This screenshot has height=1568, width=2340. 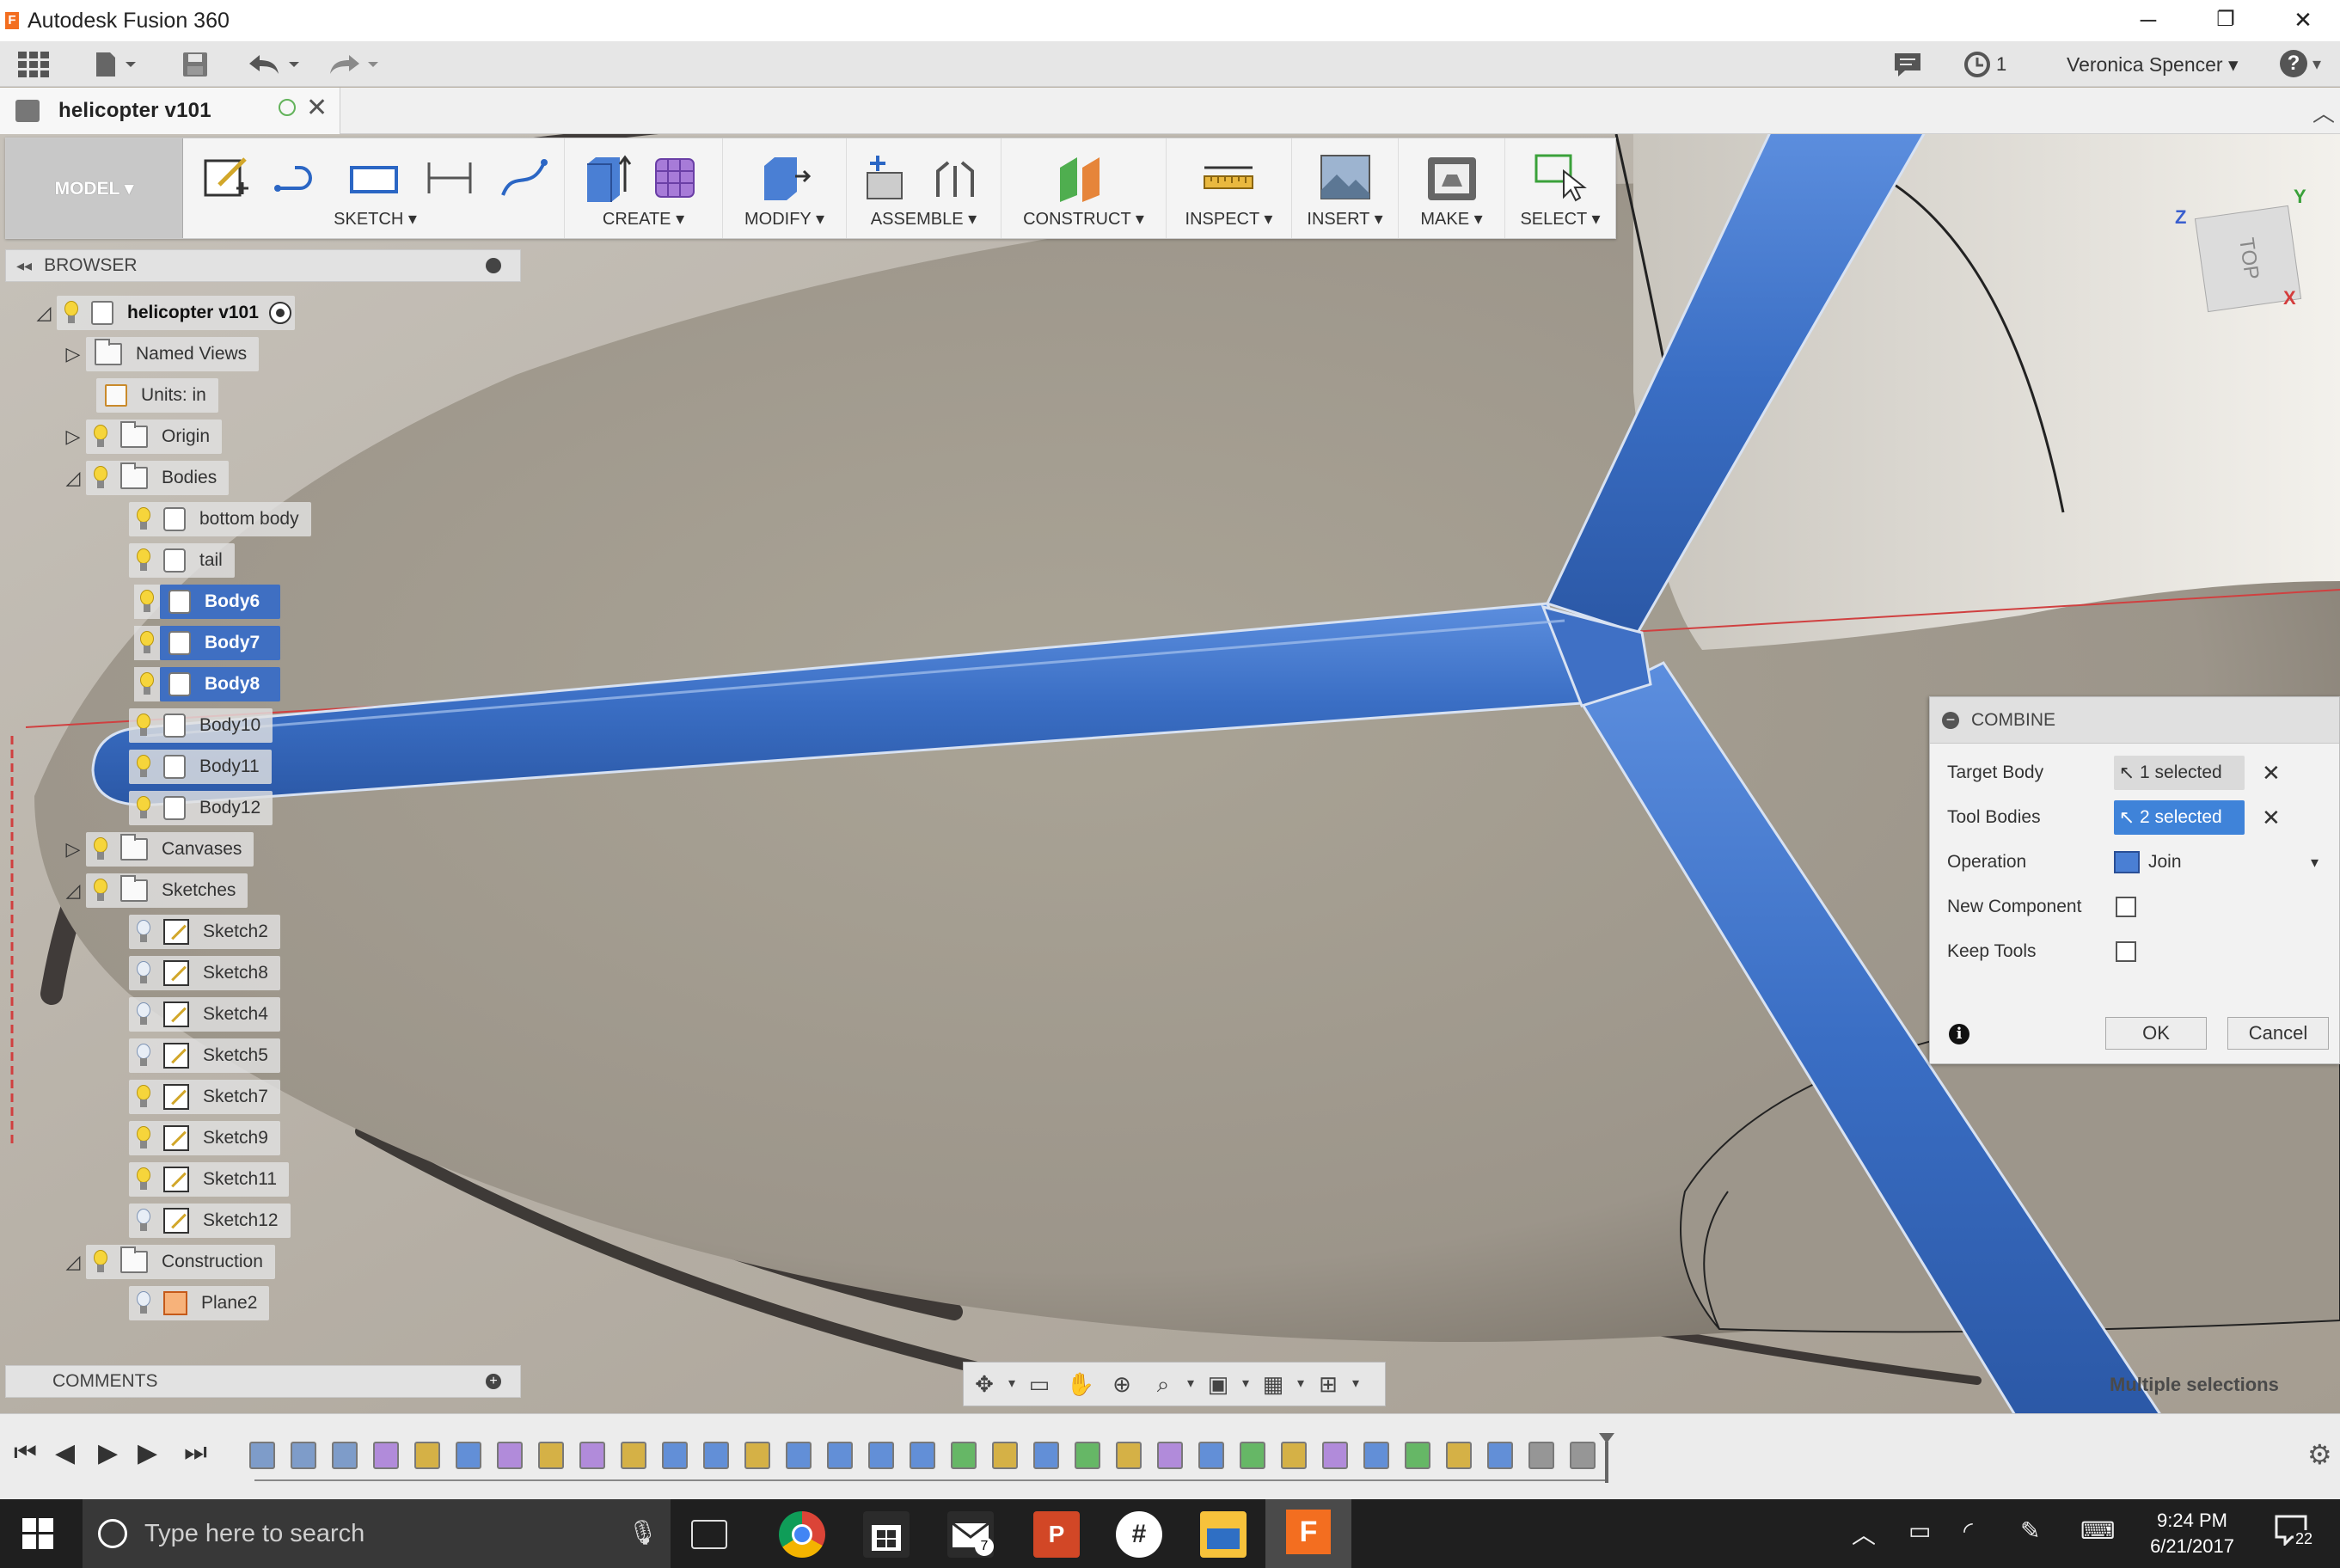 What do you see at coordinates (279, 313) in the screenshot?
I see `activate-radio-icon` at bounding box center [279, 313].